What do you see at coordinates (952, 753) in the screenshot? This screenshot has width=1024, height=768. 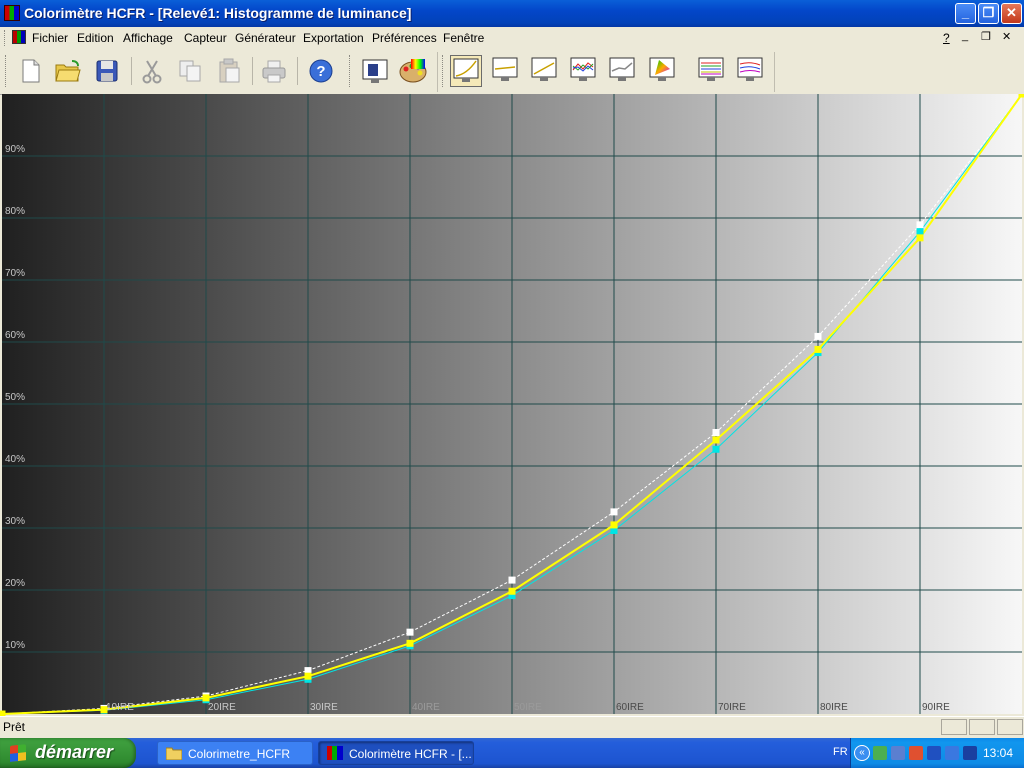 I see `usb-tray-icon` at bounding box center [952, 753].